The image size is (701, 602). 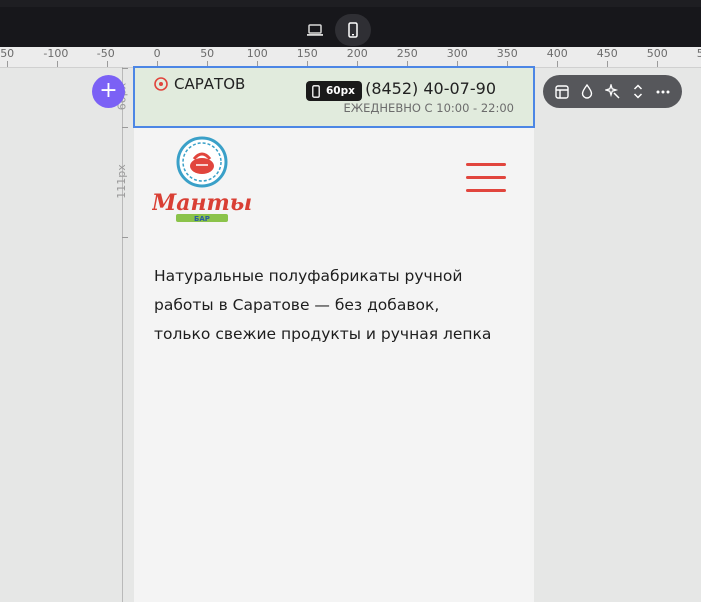 I want to click on ai-magic-button, so click(x=612, y=92).